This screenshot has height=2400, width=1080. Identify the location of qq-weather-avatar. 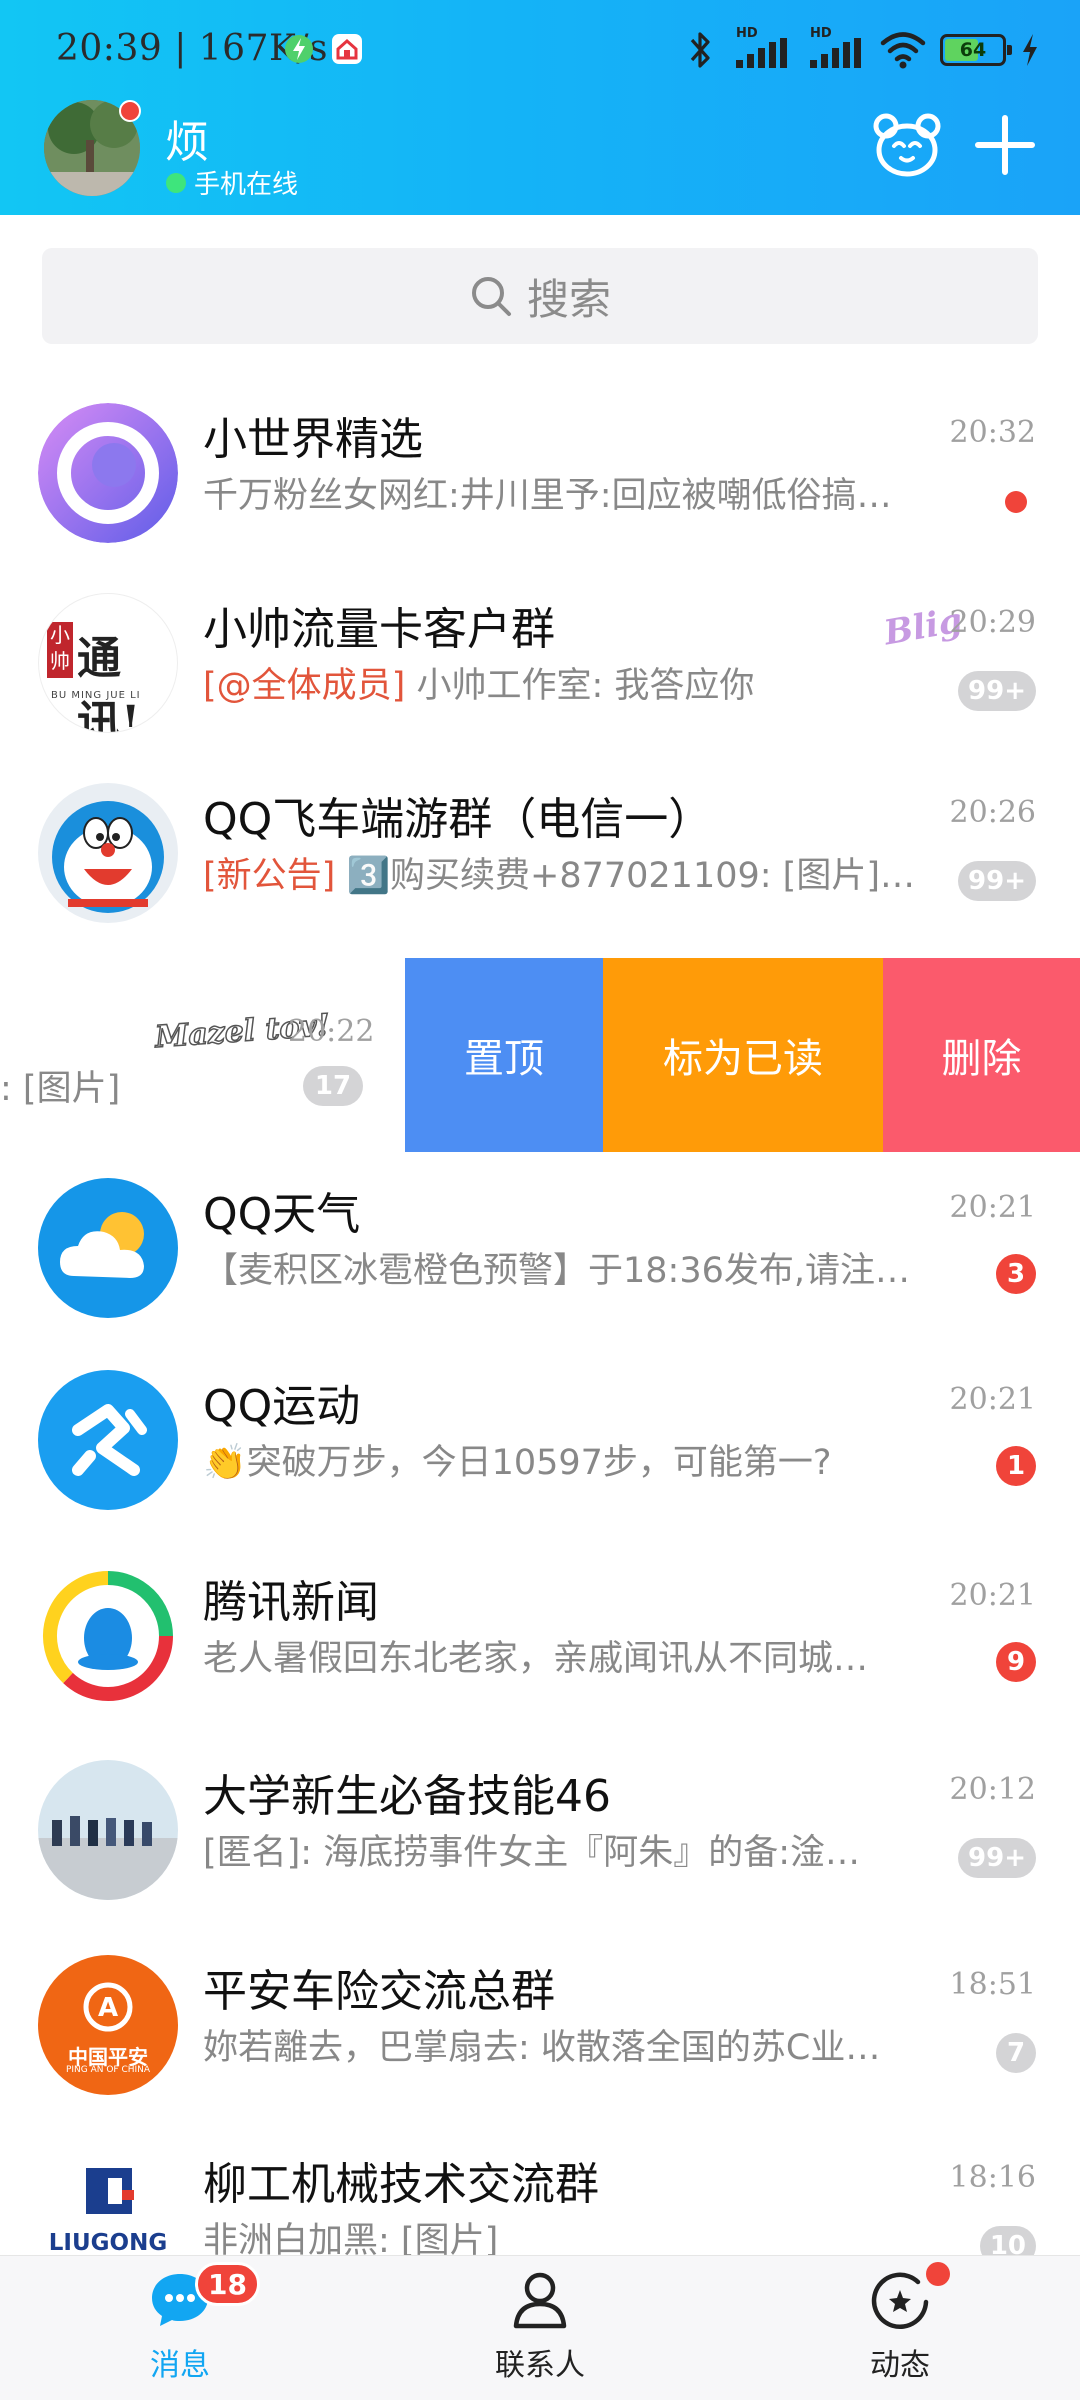
(108, 1248).